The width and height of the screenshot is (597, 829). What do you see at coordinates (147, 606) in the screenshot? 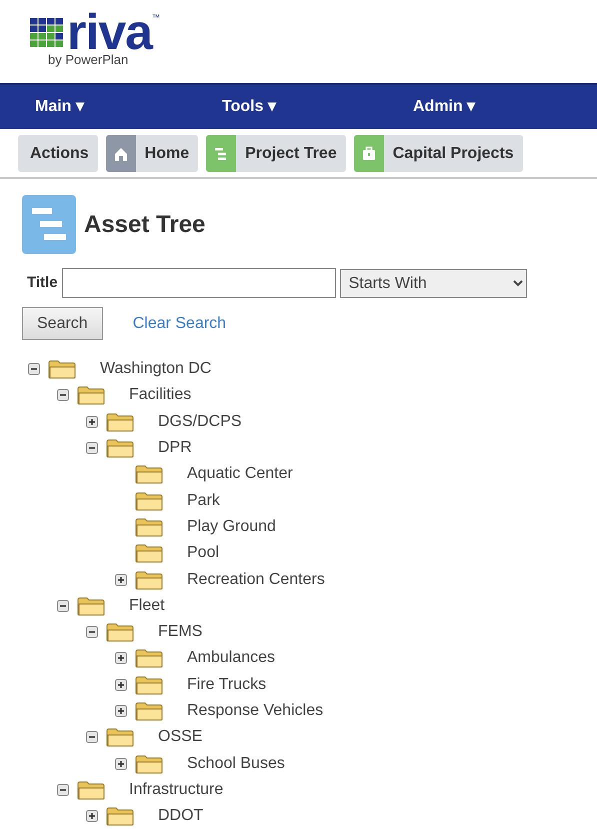
I see `tree-node-label: Fleet` at bounding box center [147, 606].